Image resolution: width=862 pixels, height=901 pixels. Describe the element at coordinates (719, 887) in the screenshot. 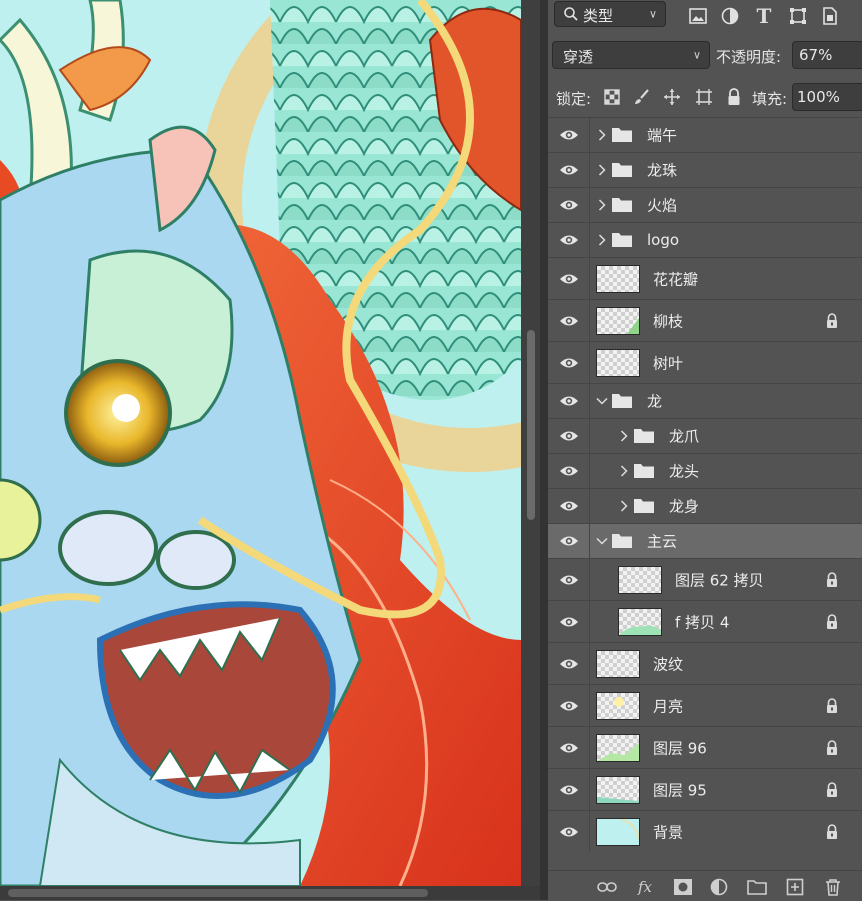

I see `adjustment-icon` at that location.